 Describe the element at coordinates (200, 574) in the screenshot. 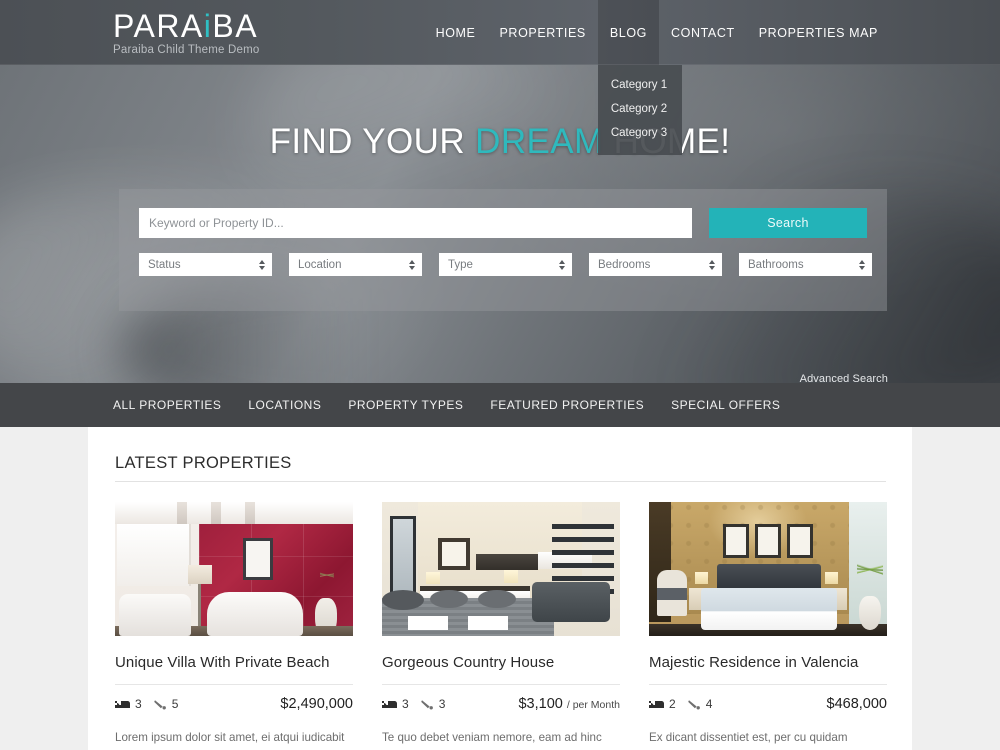

I see `floor-lamp-shade` at that location.